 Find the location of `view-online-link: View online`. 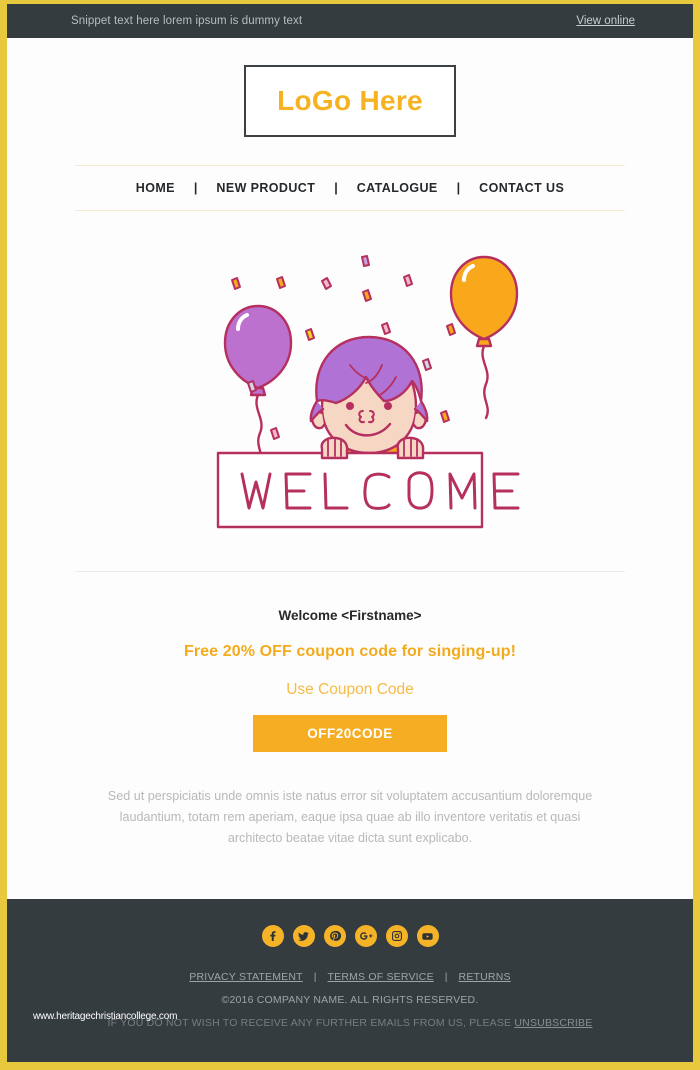

view-online-link: View online is located at coordinates (605, 21).